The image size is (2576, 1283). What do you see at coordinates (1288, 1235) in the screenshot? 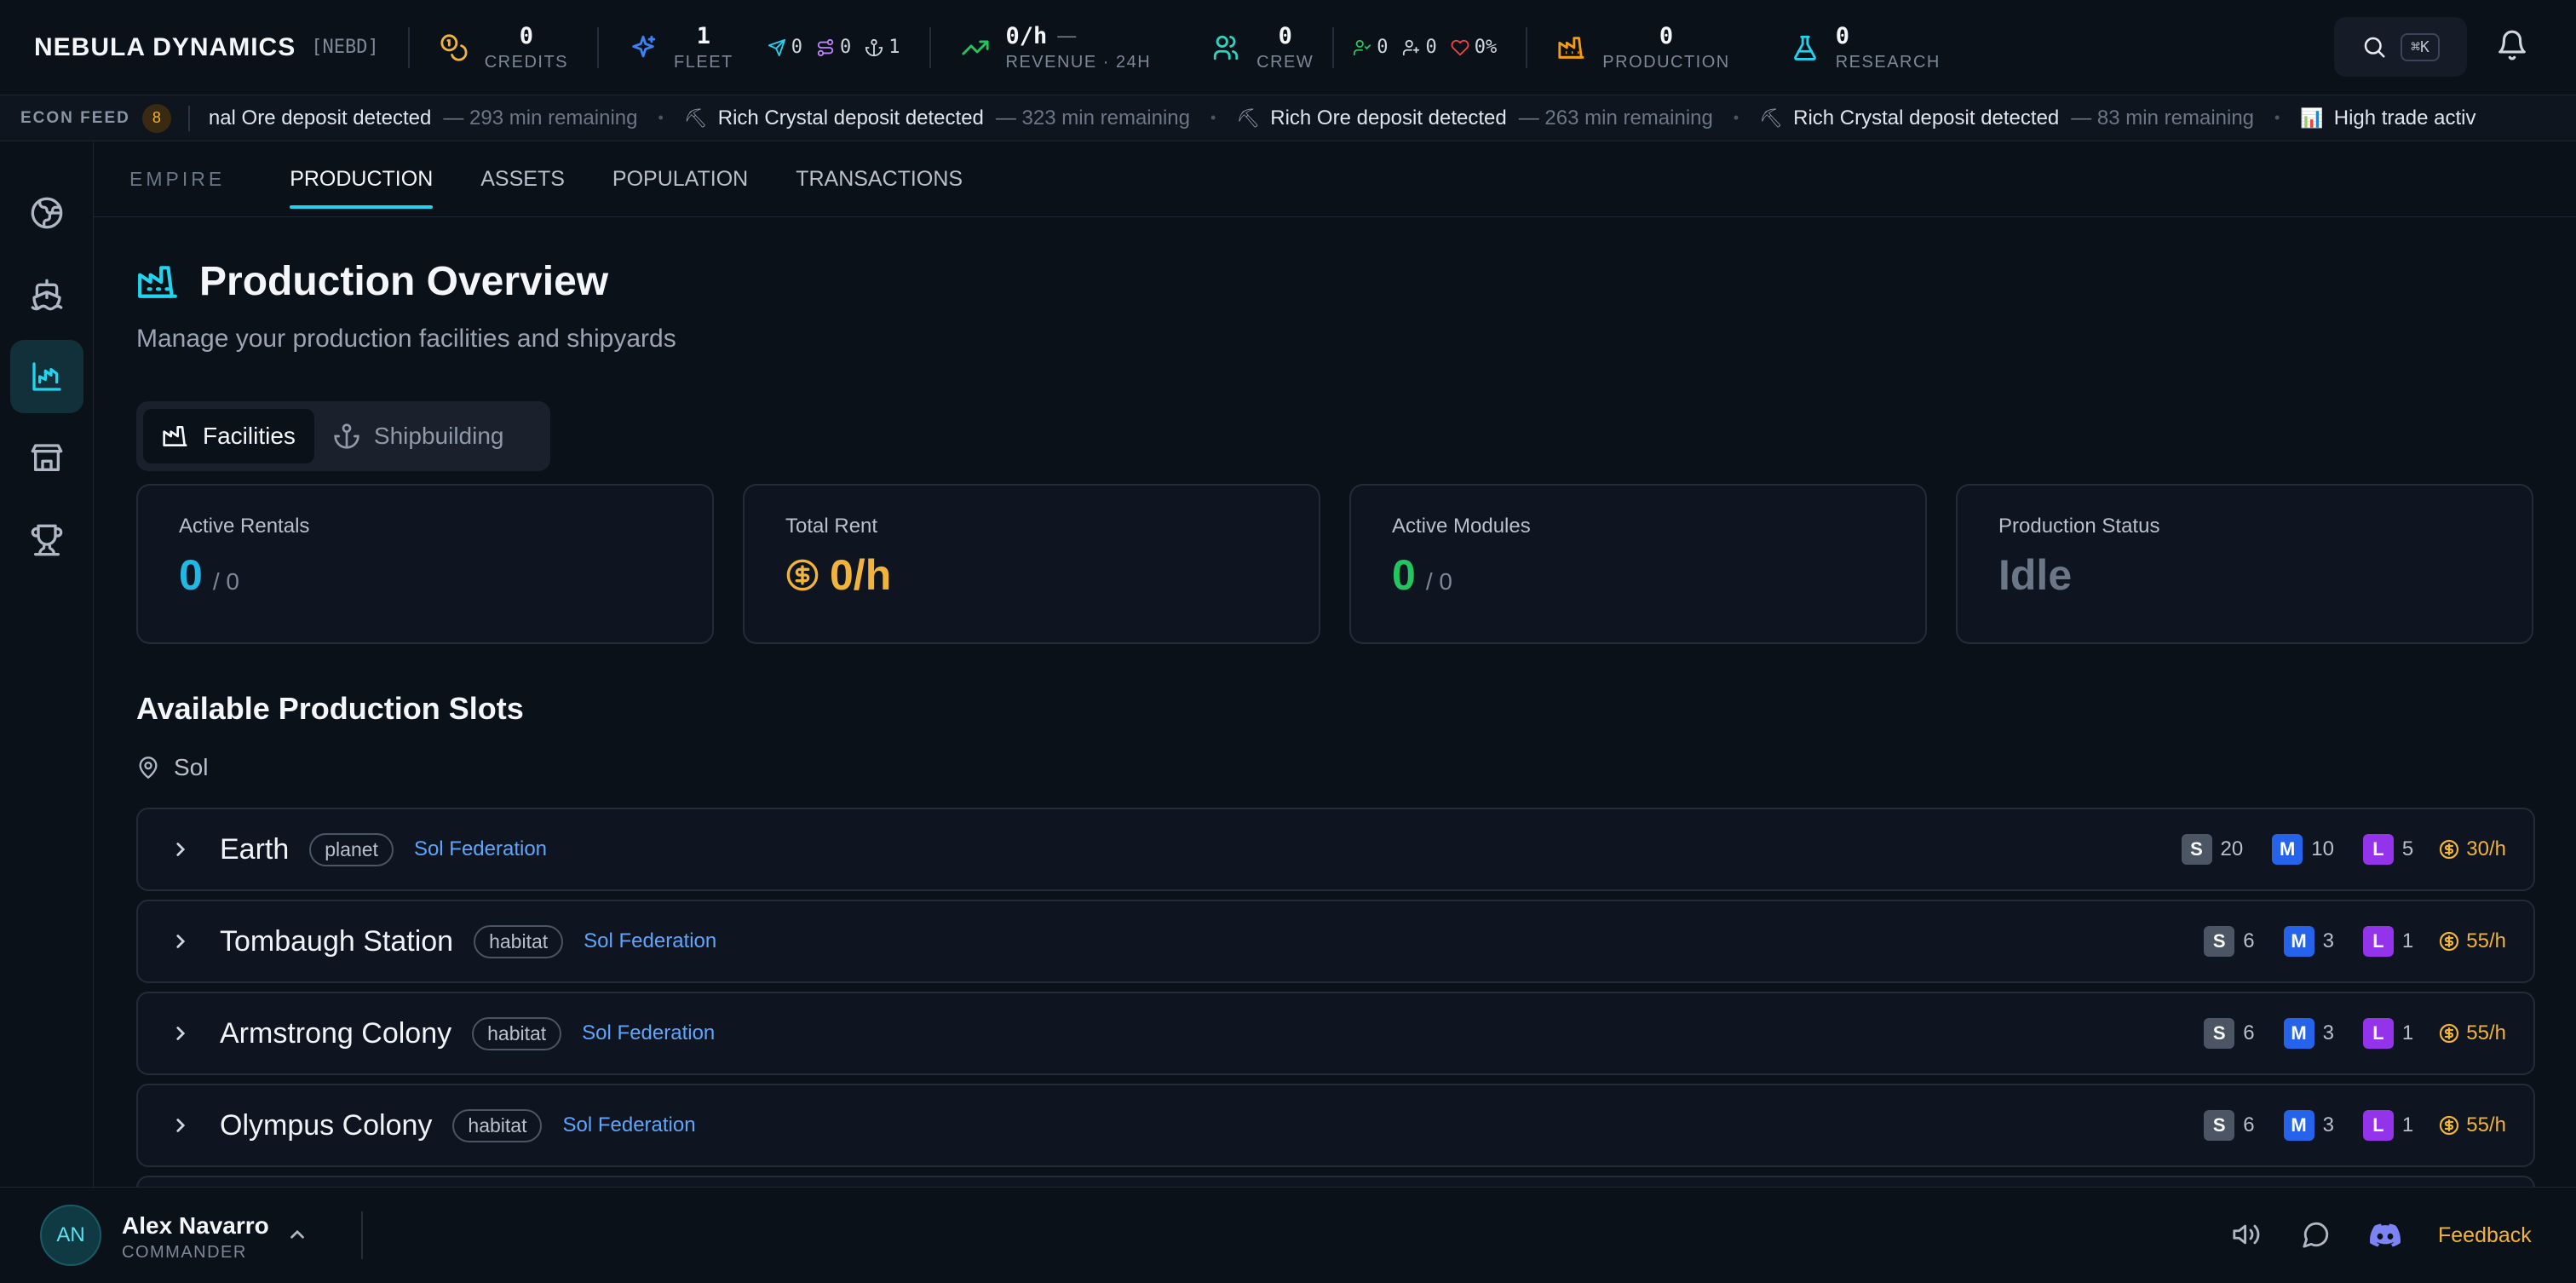
I see `bottom-bar` at bounding box center [1288, 1235].